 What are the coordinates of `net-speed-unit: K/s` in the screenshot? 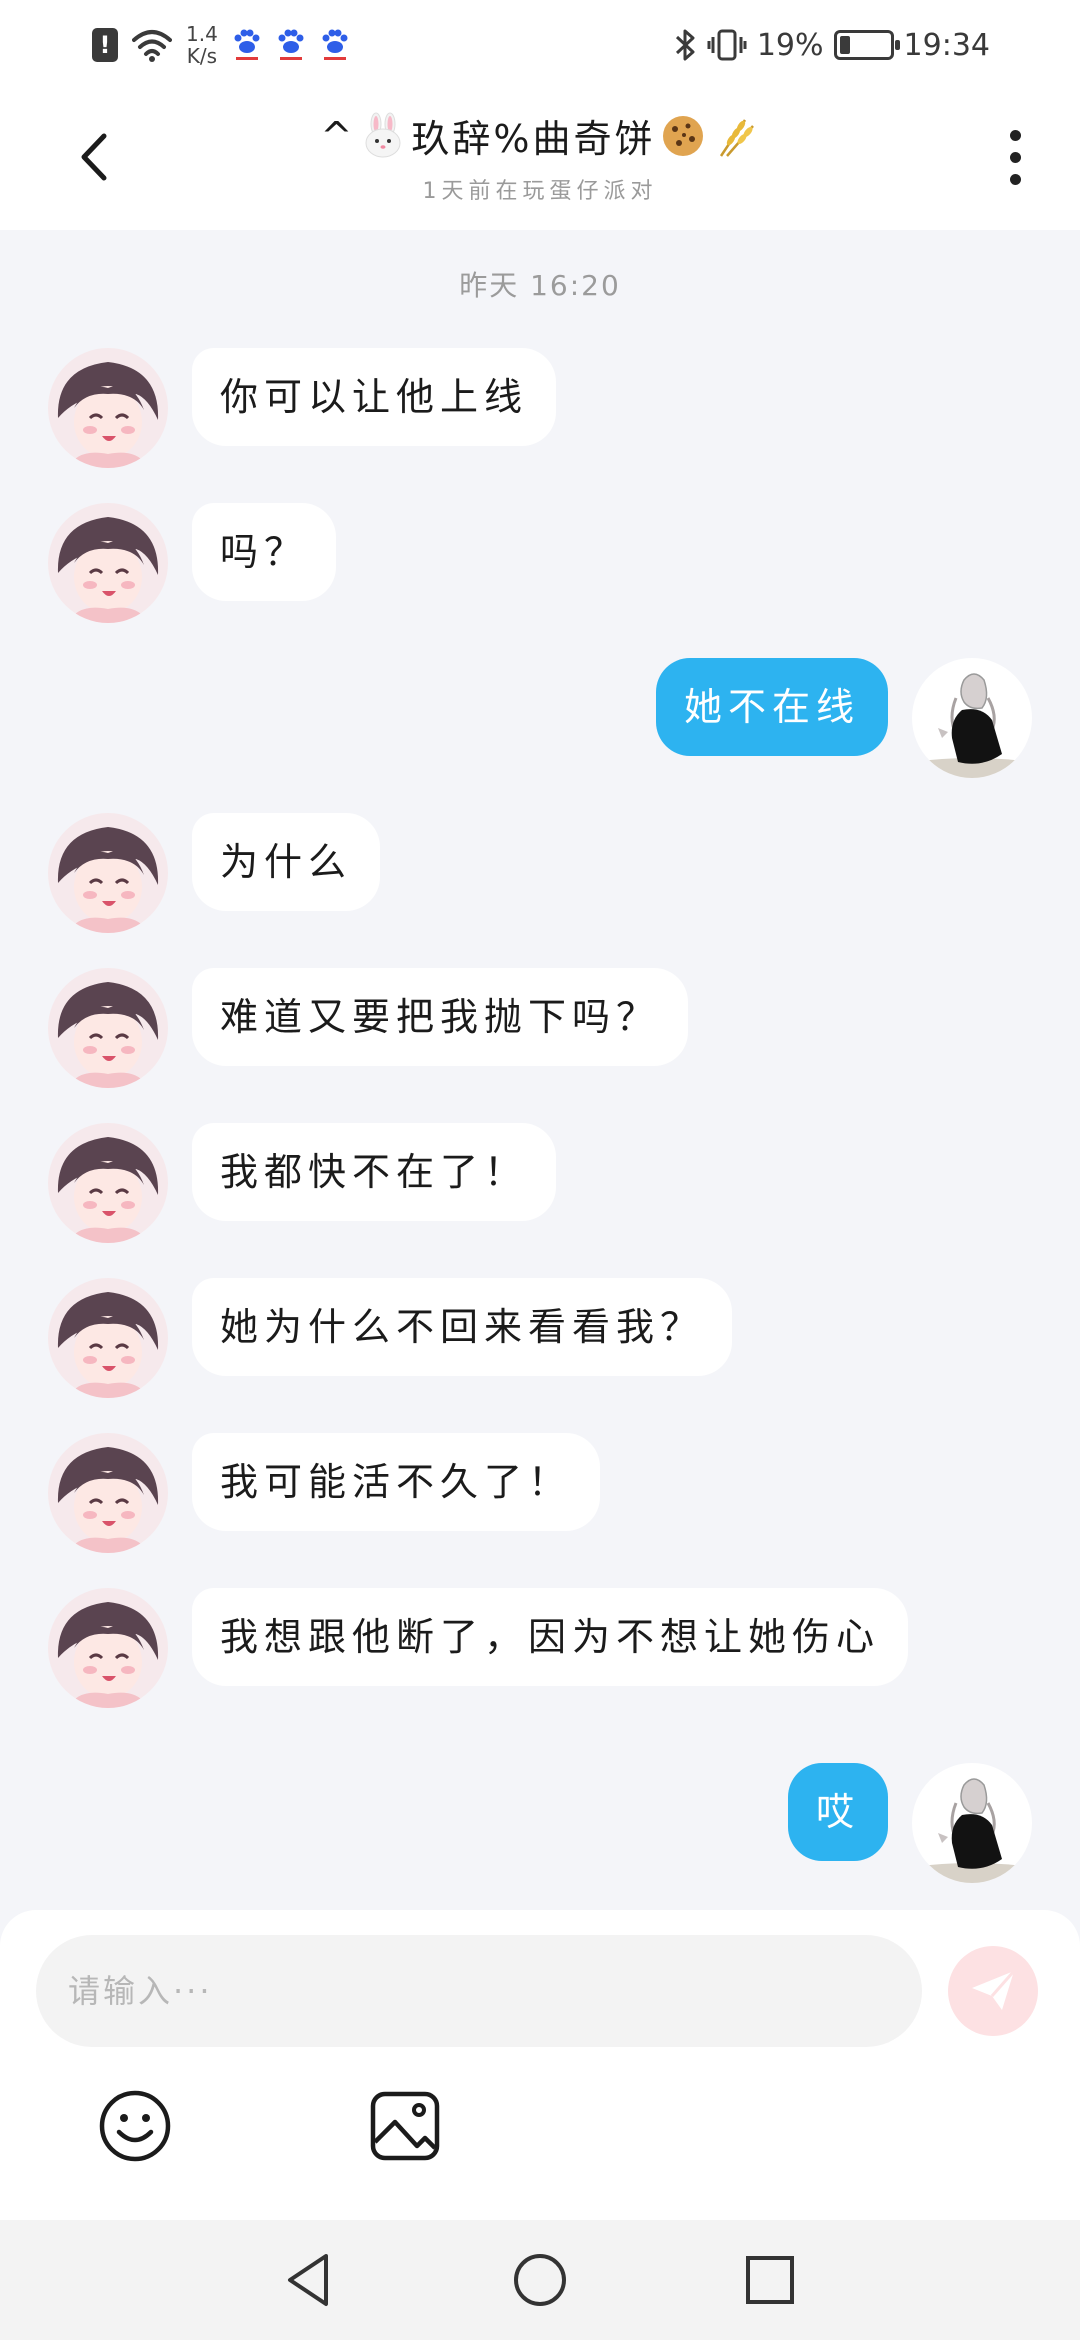 It's located at (202, 56).